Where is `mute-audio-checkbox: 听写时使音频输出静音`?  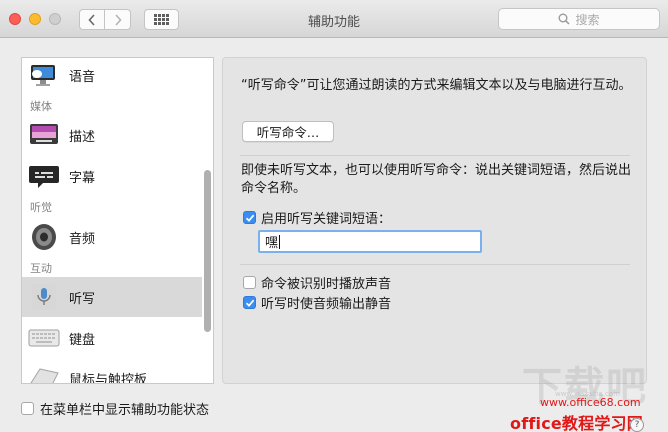
mute-audio-checkbox: 听写时使音频输出静音 is located at coordinates (317, 302).